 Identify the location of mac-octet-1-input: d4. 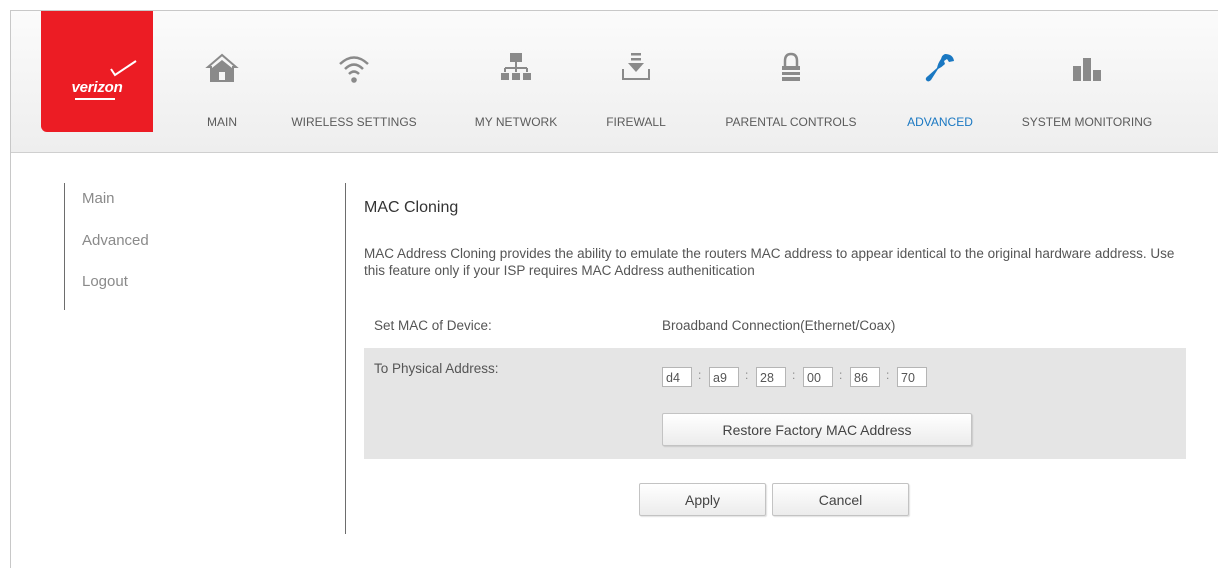
(677, 377).